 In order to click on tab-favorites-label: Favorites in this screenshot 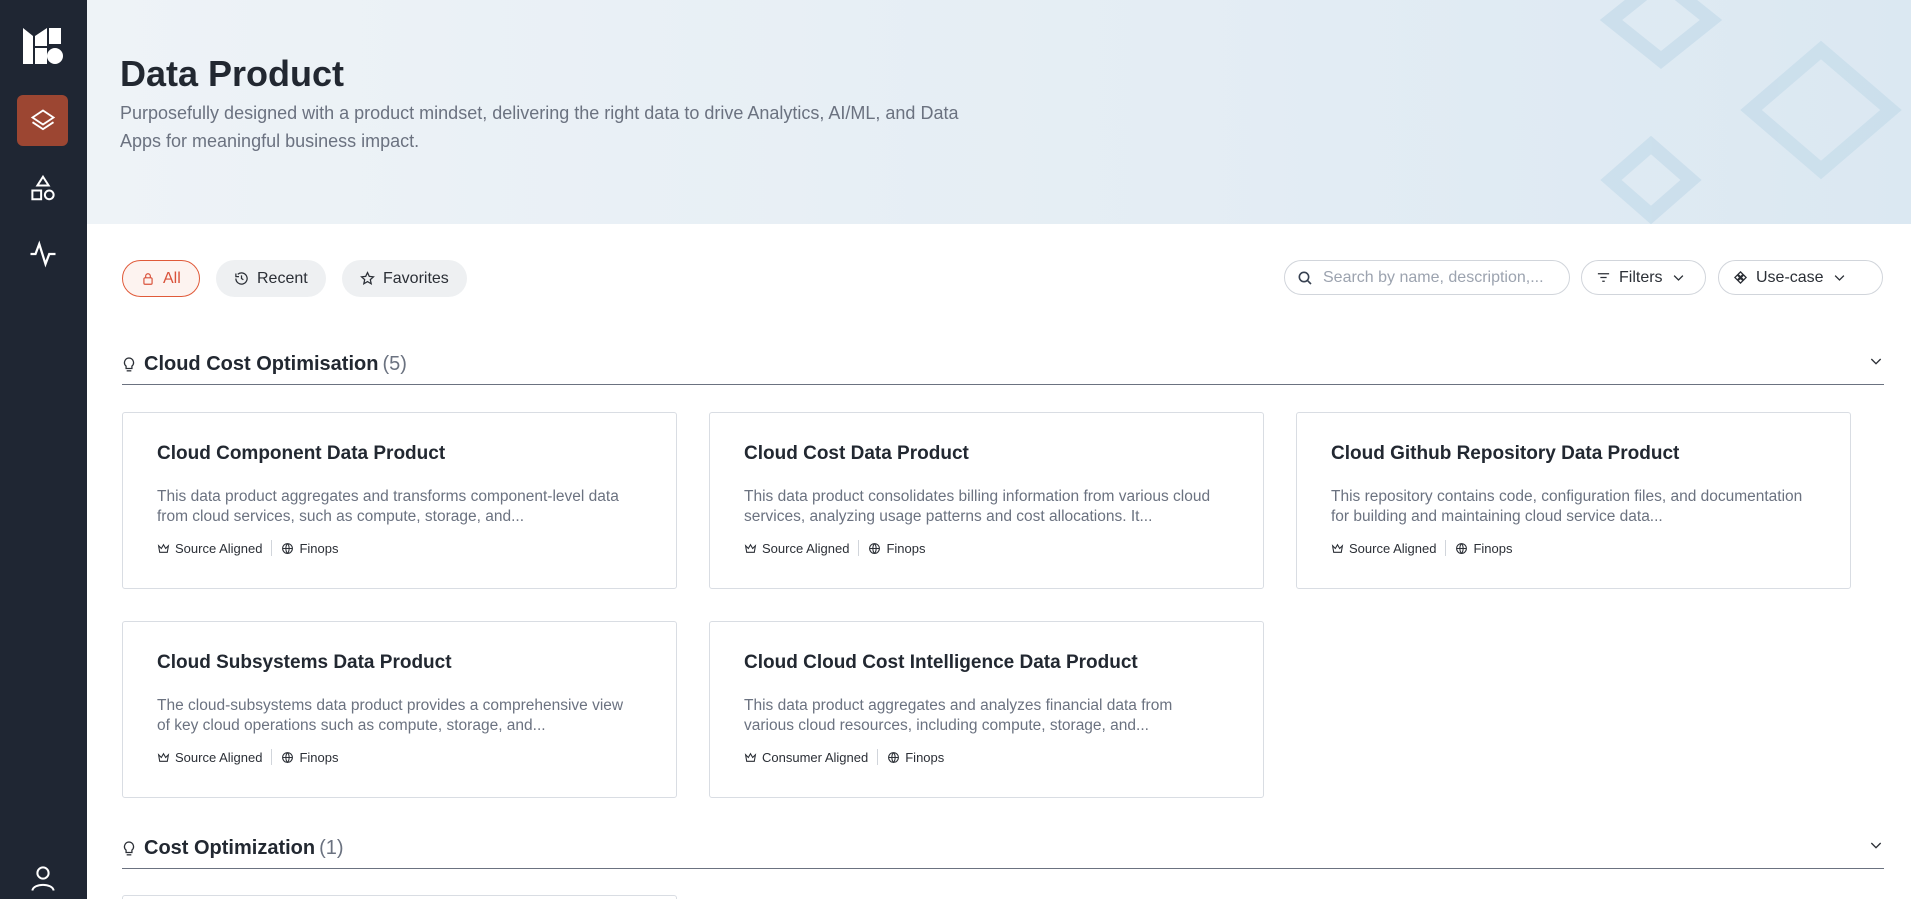, I will do `click(416, 278)`.